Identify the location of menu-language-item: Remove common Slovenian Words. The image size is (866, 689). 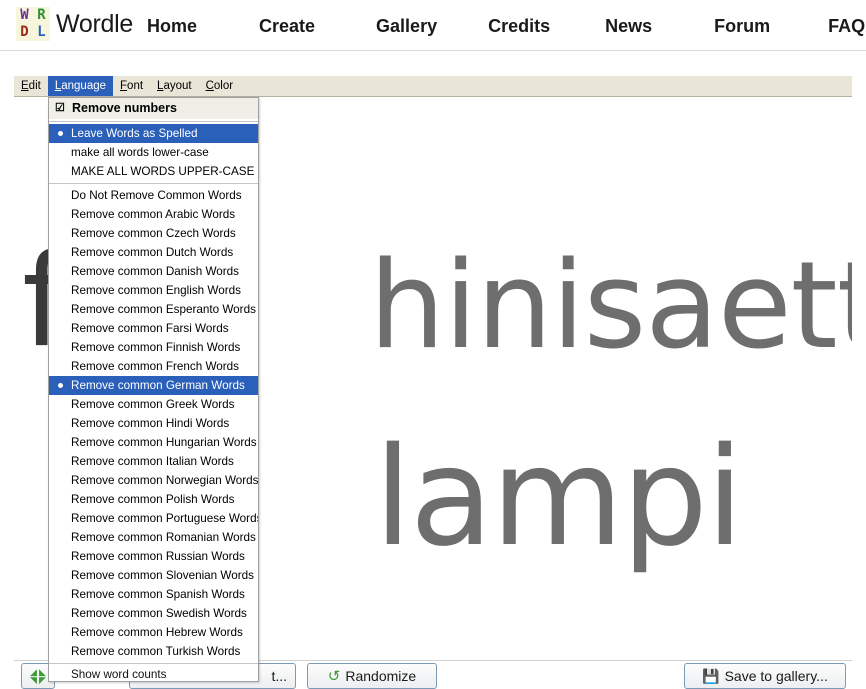
(153, 575).